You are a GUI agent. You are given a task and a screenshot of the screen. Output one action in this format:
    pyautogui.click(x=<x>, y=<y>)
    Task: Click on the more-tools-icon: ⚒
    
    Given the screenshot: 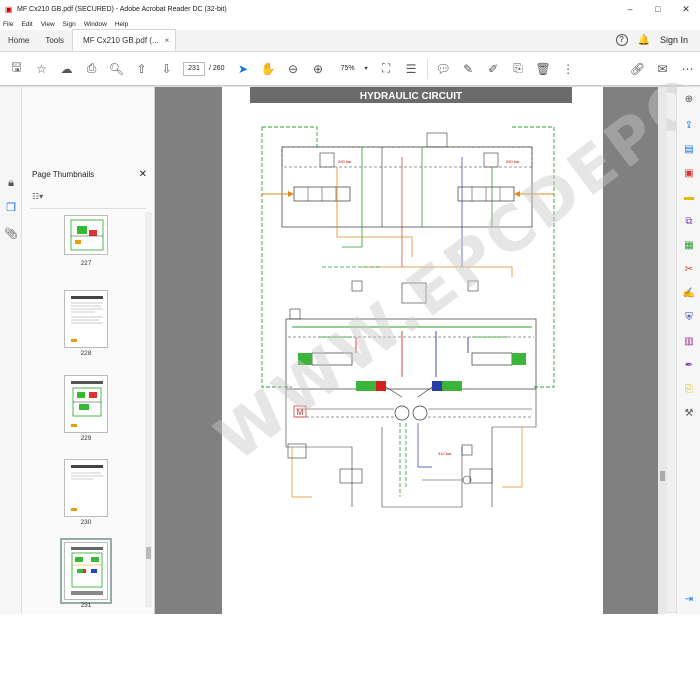 What is the action you would take?
    pyautogui.click(x=689, y=414)
    